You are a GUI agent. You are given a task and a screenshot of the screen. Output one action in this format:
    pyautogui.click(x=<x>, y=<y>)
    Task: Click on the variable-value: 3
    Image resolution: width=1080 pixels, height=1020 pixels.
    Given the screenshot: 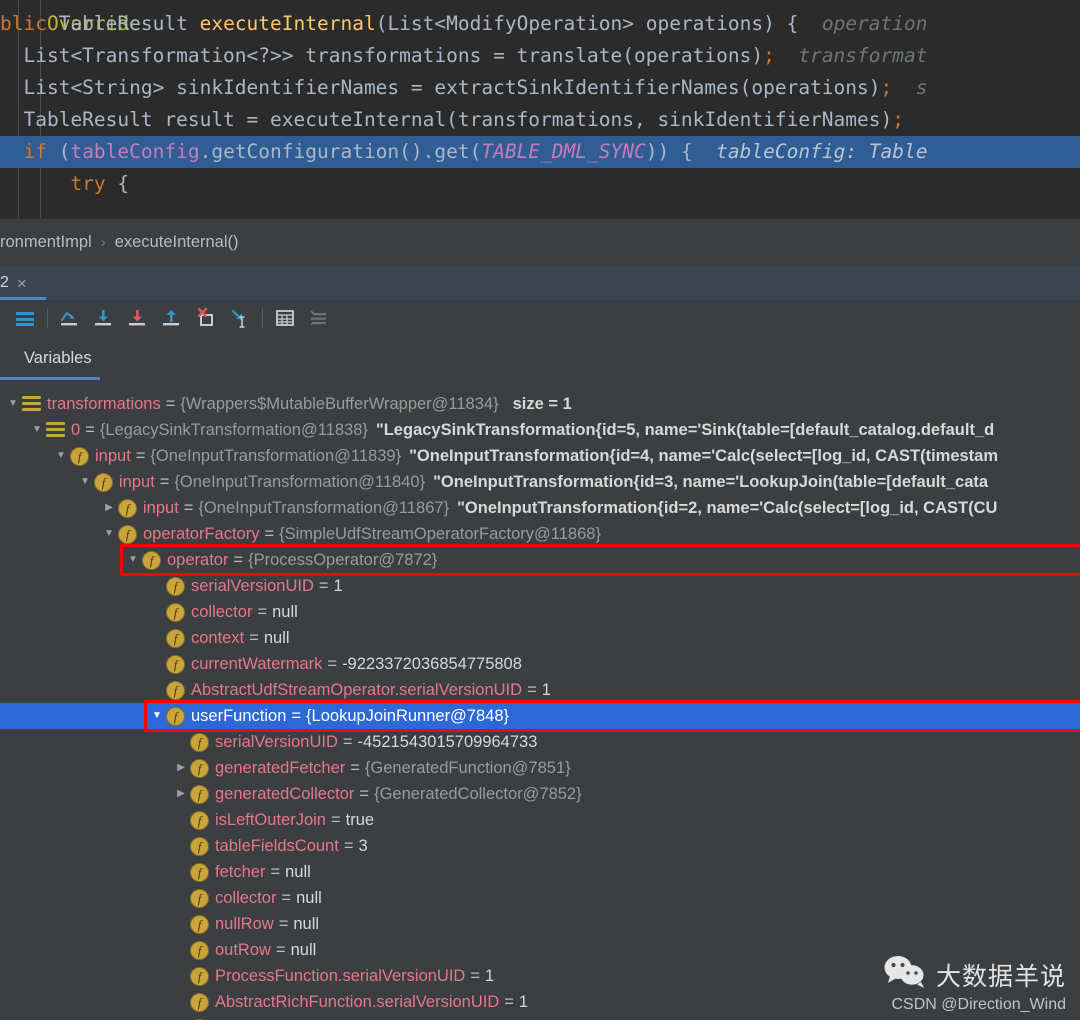 What is the action you would take?
    pyautogui.click(x=363, y=846)
    